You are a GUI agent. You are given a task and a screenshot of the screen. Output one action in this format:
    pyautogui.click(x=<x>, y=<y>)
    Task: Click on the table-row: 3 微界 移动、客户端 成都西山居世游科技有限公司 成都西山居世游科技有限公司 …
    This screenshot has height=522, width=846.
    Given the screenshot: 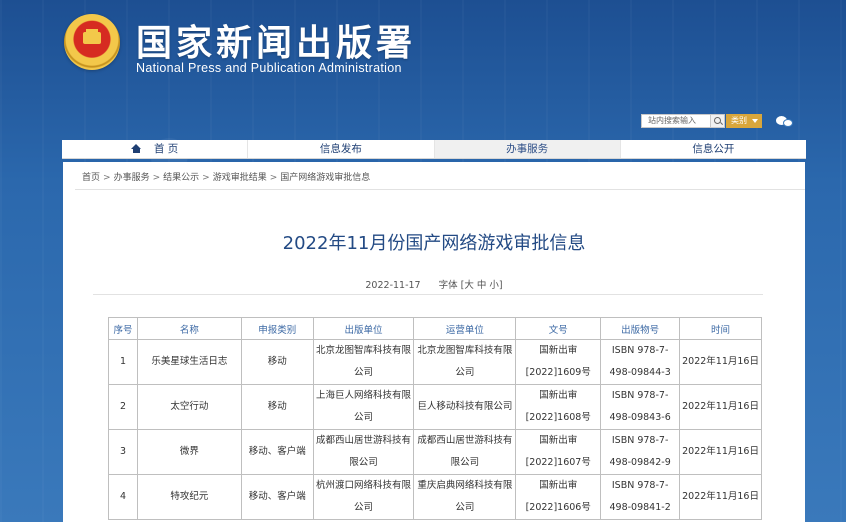 What is the action you would take?
    pyautogui.click(x=435, y=452)
    